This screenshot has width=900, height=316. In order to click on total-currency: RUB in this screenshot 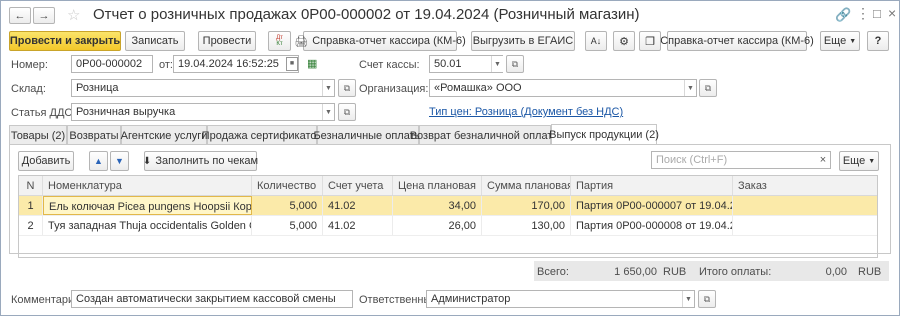, I will do `click(675, 272)`.